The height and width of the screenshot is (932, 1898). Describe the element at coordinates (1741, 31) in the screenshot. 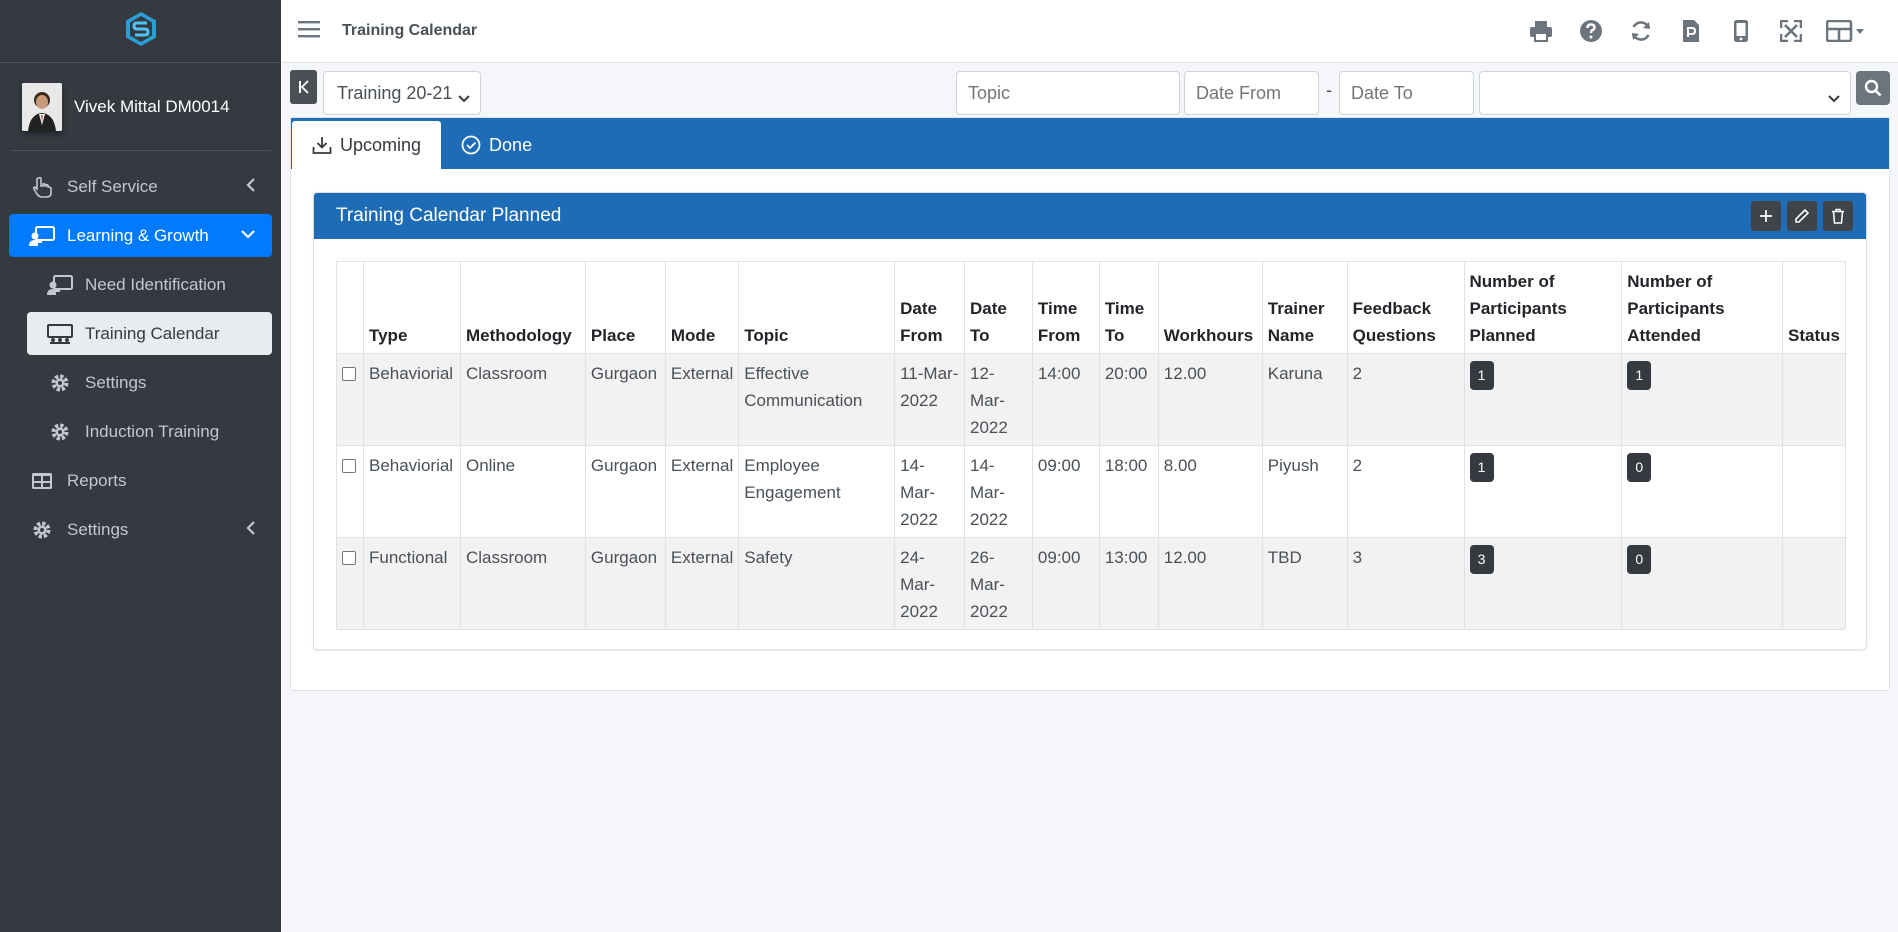

I see `mobile-icon` at that location.